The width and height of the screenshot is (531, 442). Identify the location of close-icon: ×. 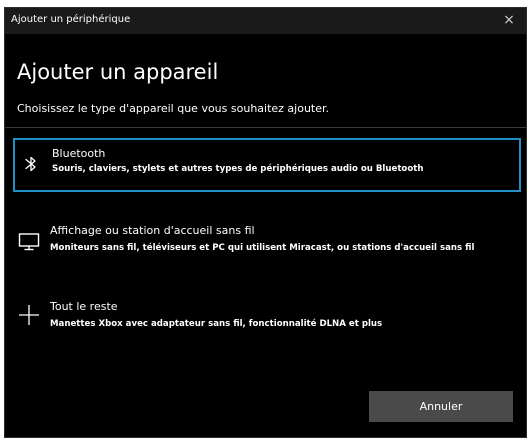
(509, 20).